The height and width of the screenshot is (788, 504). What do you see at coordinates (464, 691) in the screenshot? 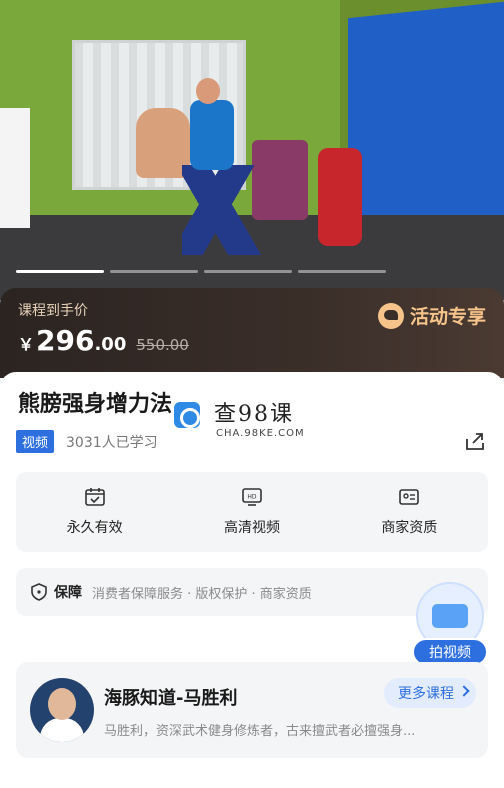
I see `chevron-right-icon` at bounding box center [464, 691].